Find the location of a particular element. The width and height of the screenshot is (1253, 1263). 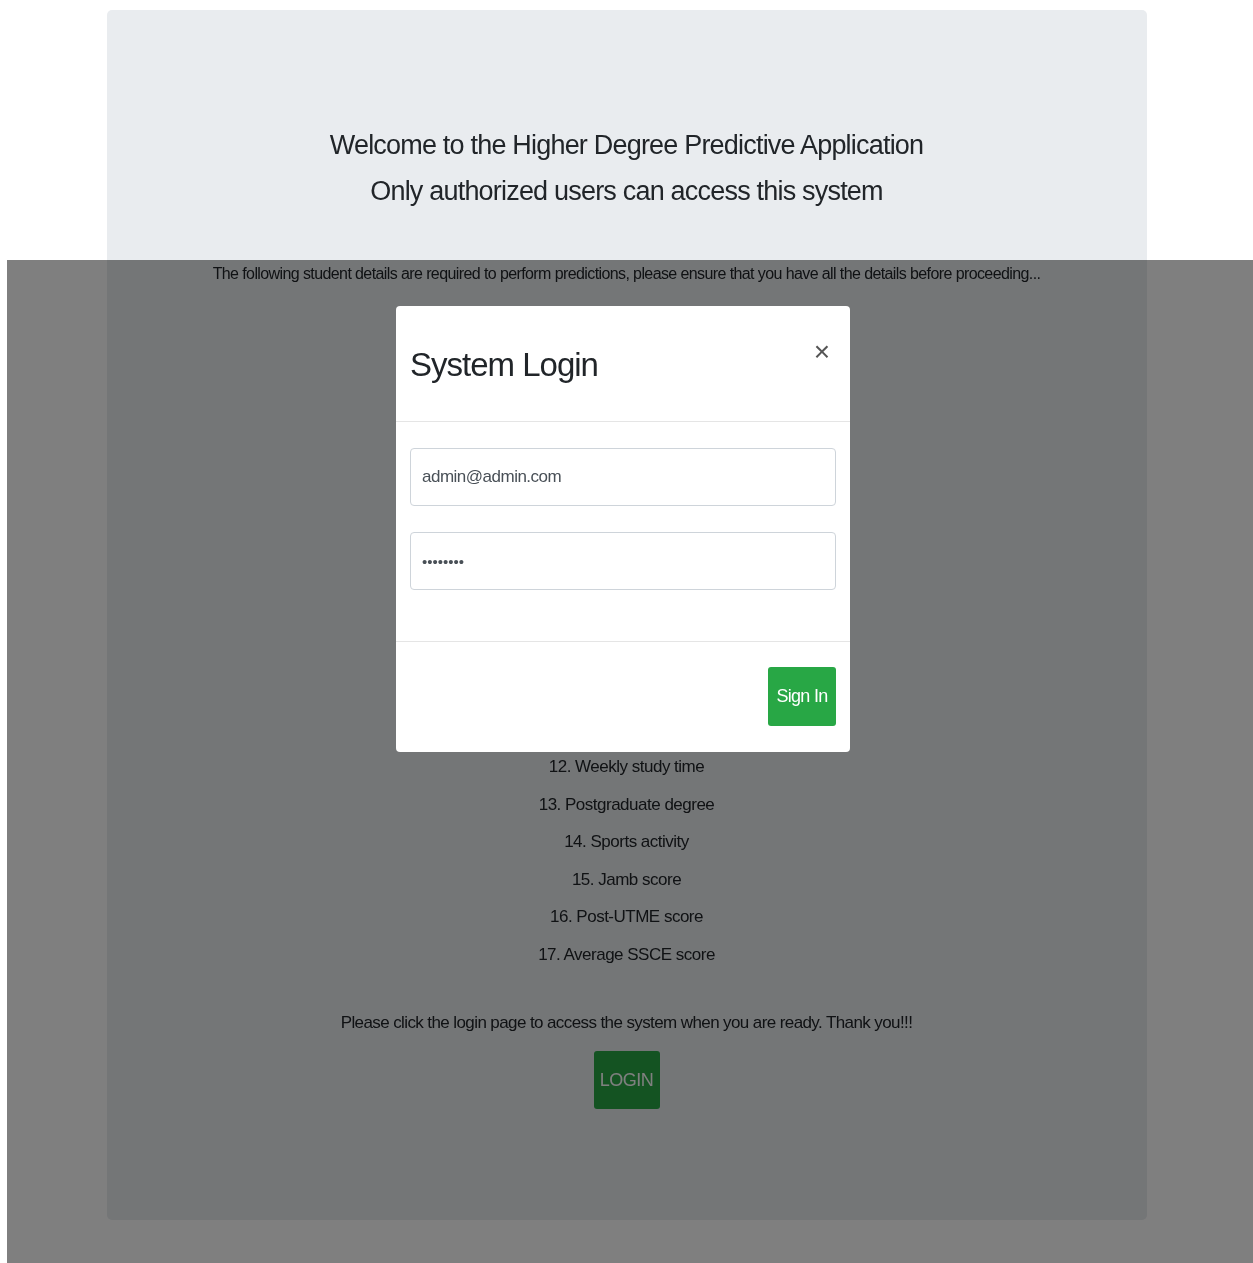

requirement-item: 17. Average SSCE score is located at coordinates (626, 954).